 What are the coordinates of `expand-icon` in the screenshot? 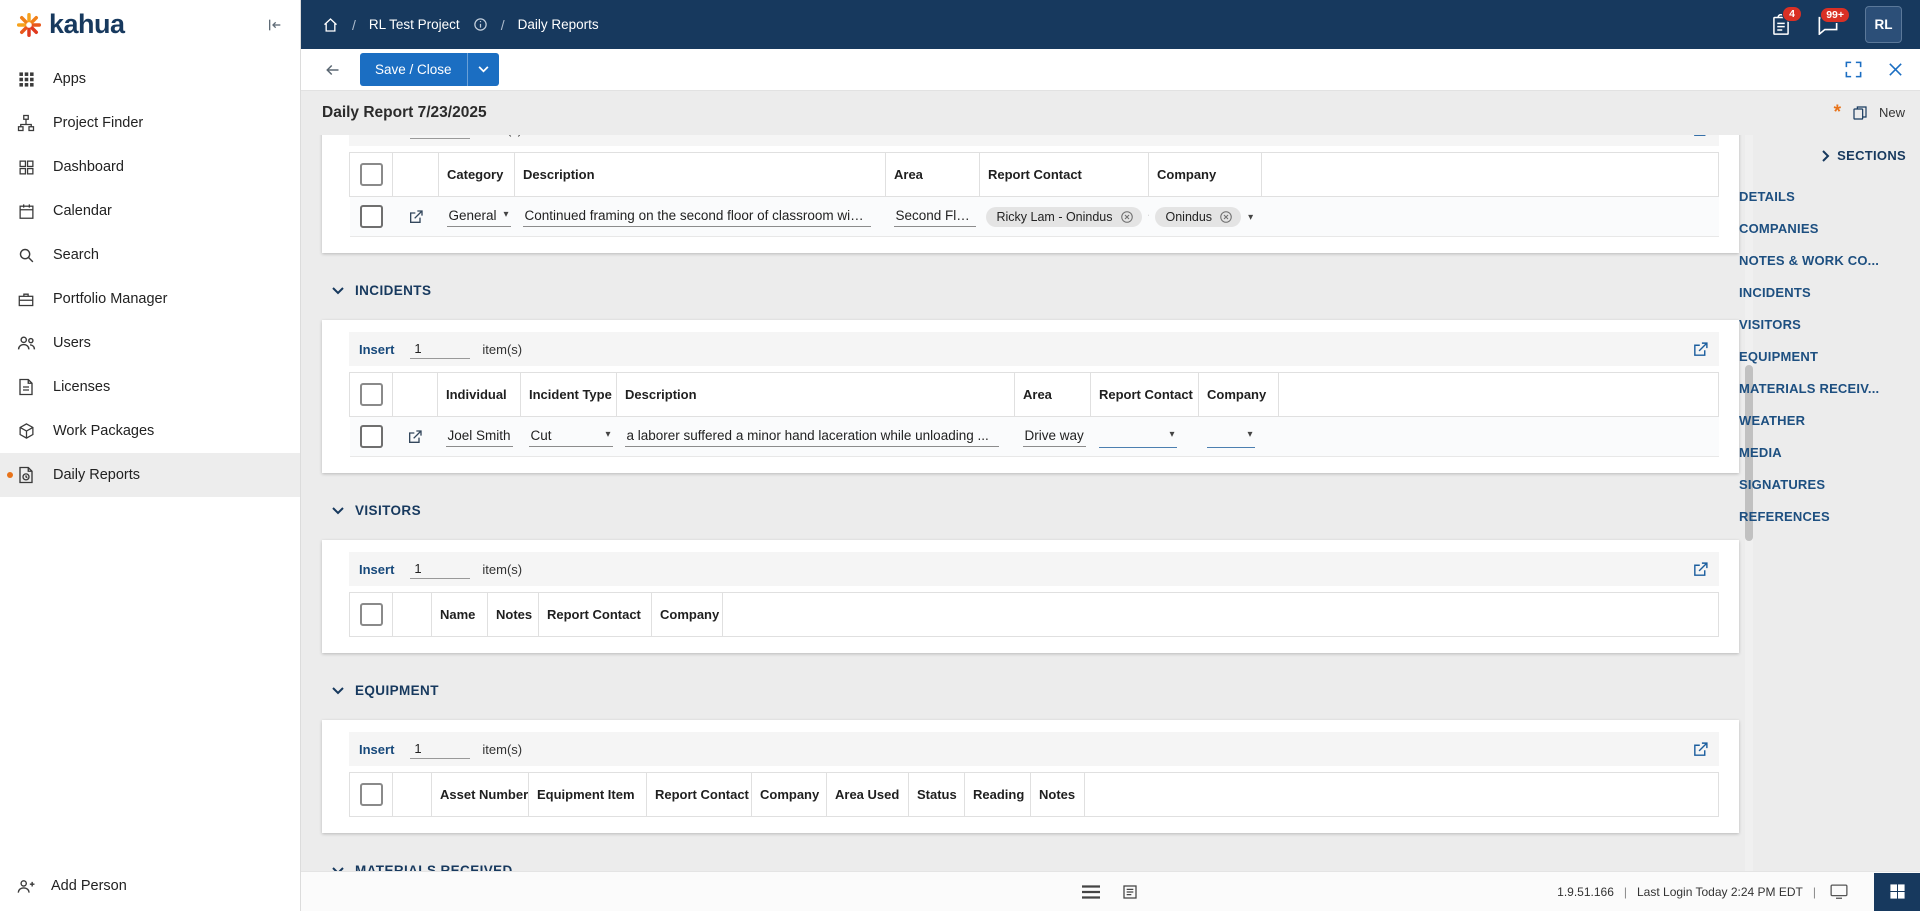 It's located at (1853, 69).